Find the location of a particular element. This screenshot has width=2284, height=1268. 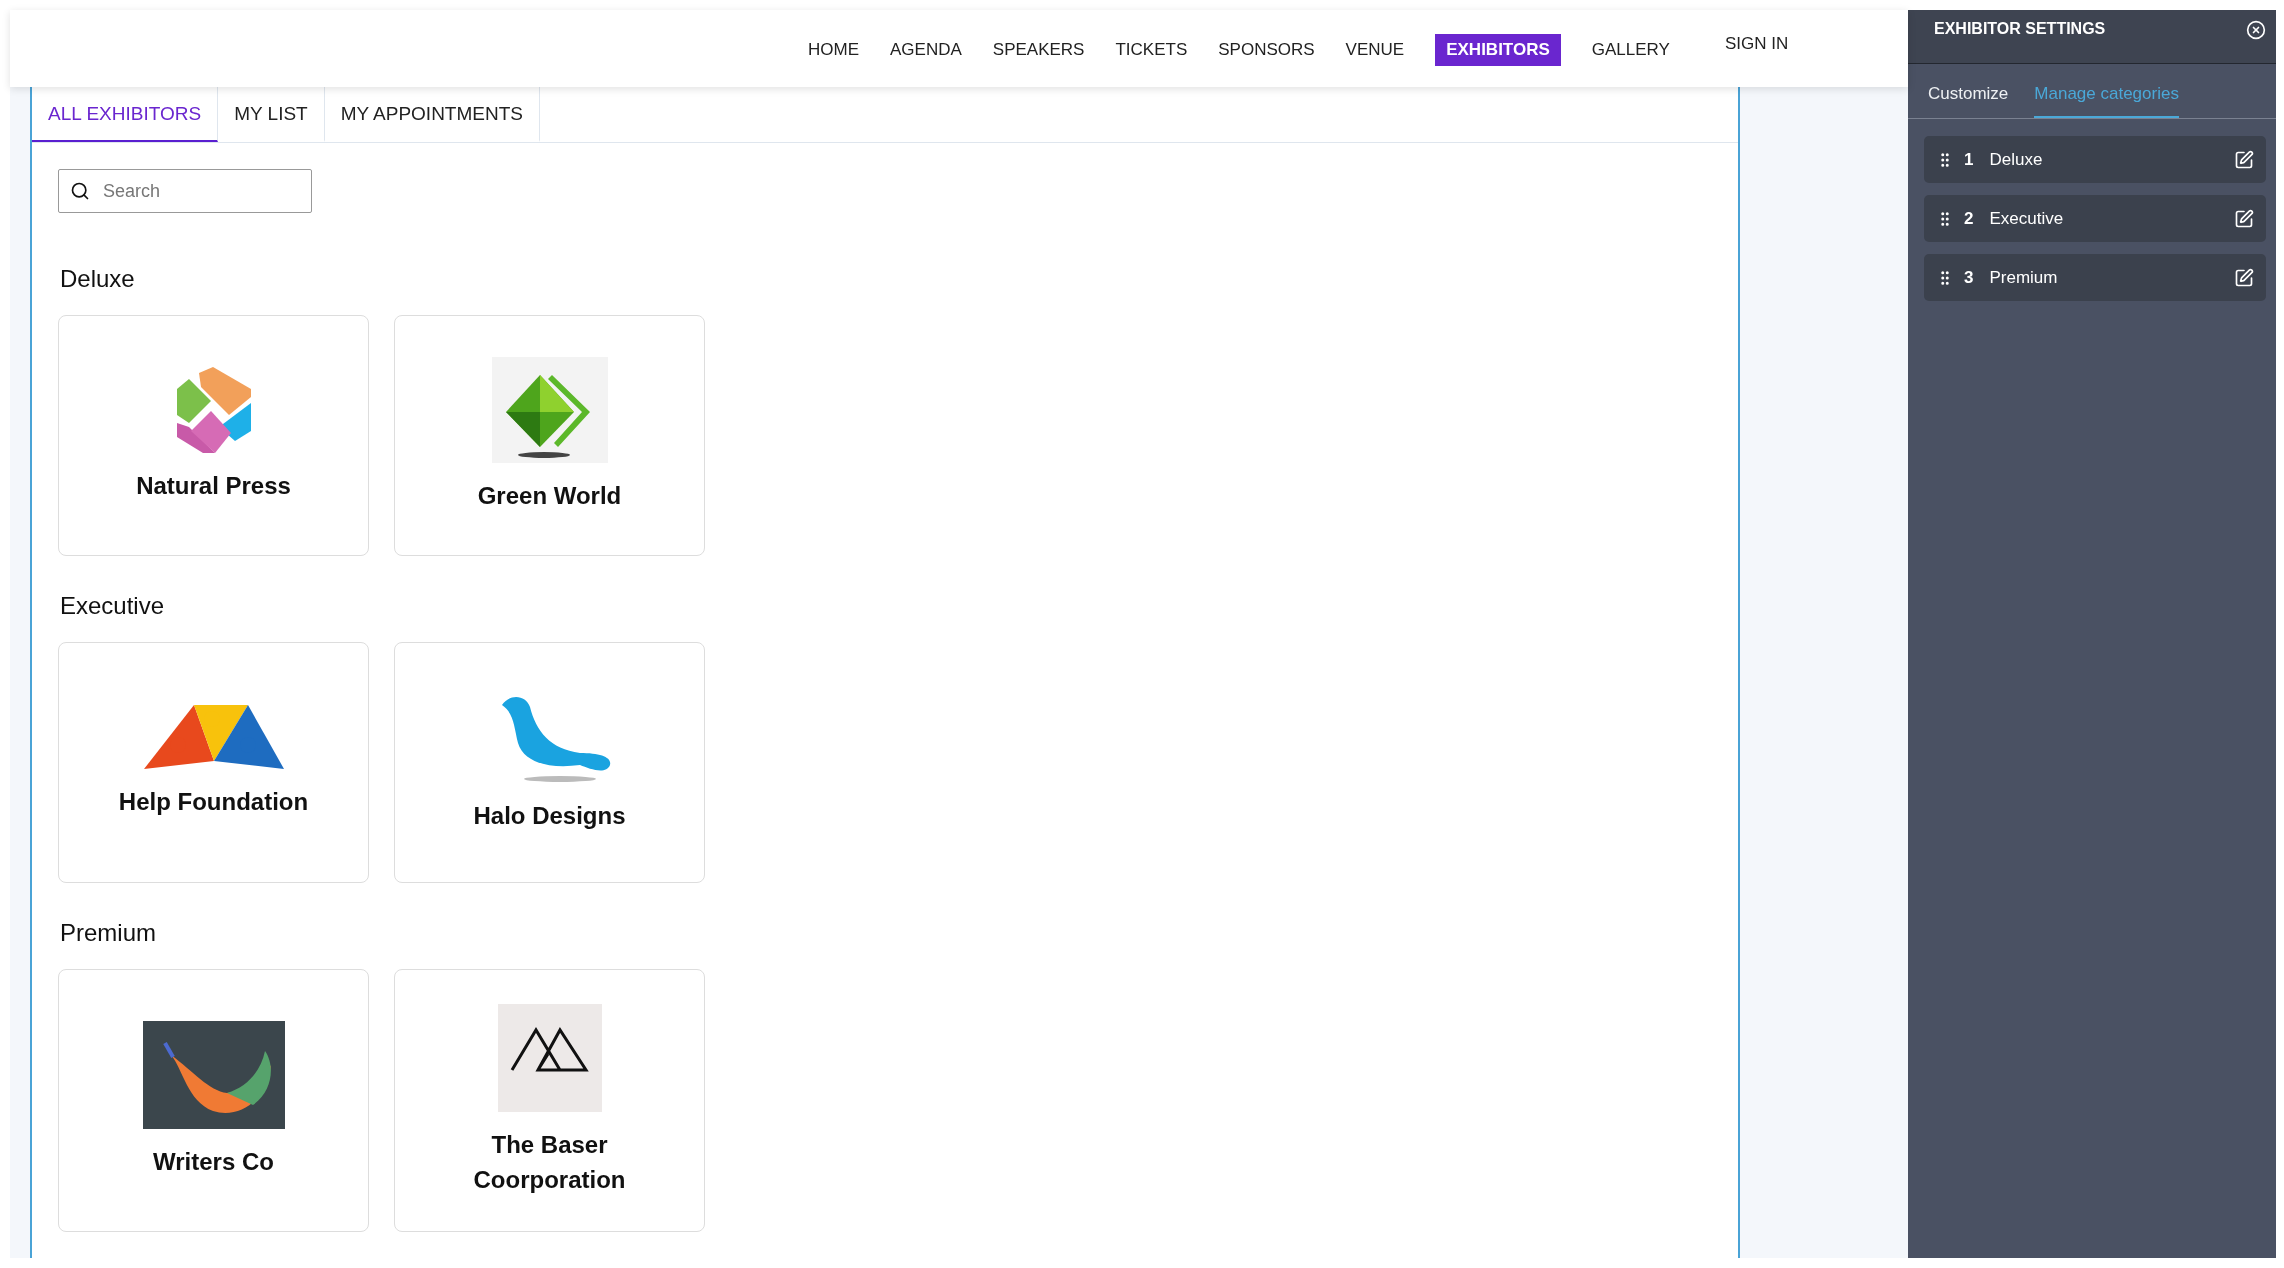

category-heading: Premium is located at coordinates (108, 933).